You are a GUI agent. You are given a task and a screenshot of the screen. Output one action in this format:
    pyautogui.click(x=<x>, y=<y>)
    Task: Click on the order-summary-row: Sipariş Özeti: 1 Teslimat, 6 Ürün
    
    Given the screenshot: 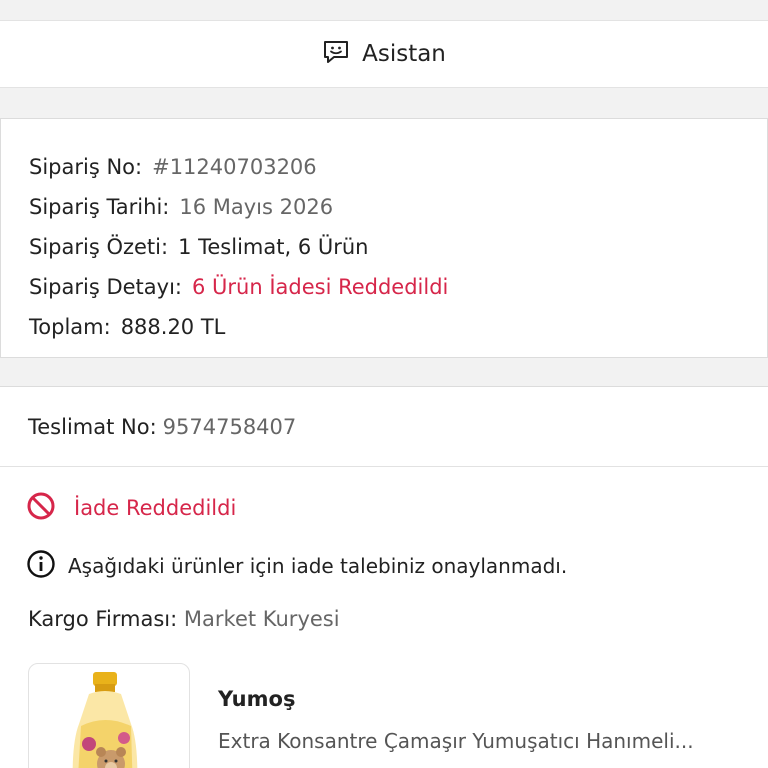 What is the action you would take?
    pyautogui.click(x=398, y=247)
    